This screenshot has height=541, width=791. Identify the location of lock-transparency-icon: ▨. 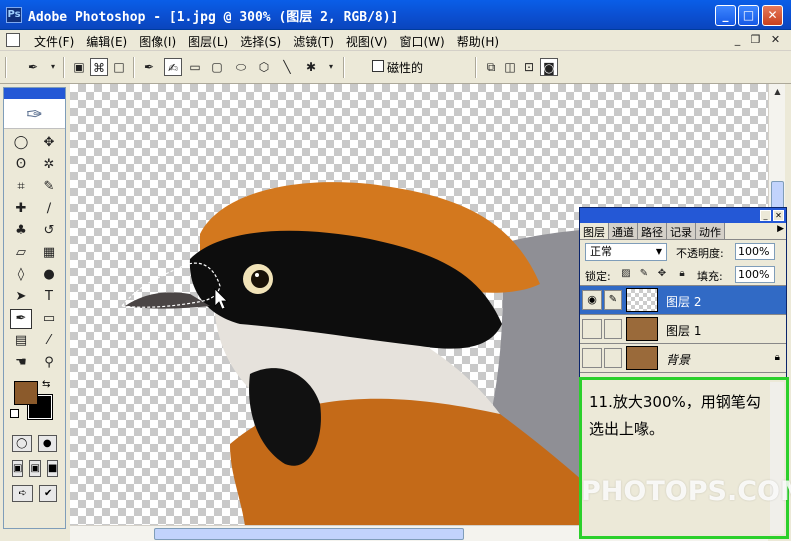
(626, 274).